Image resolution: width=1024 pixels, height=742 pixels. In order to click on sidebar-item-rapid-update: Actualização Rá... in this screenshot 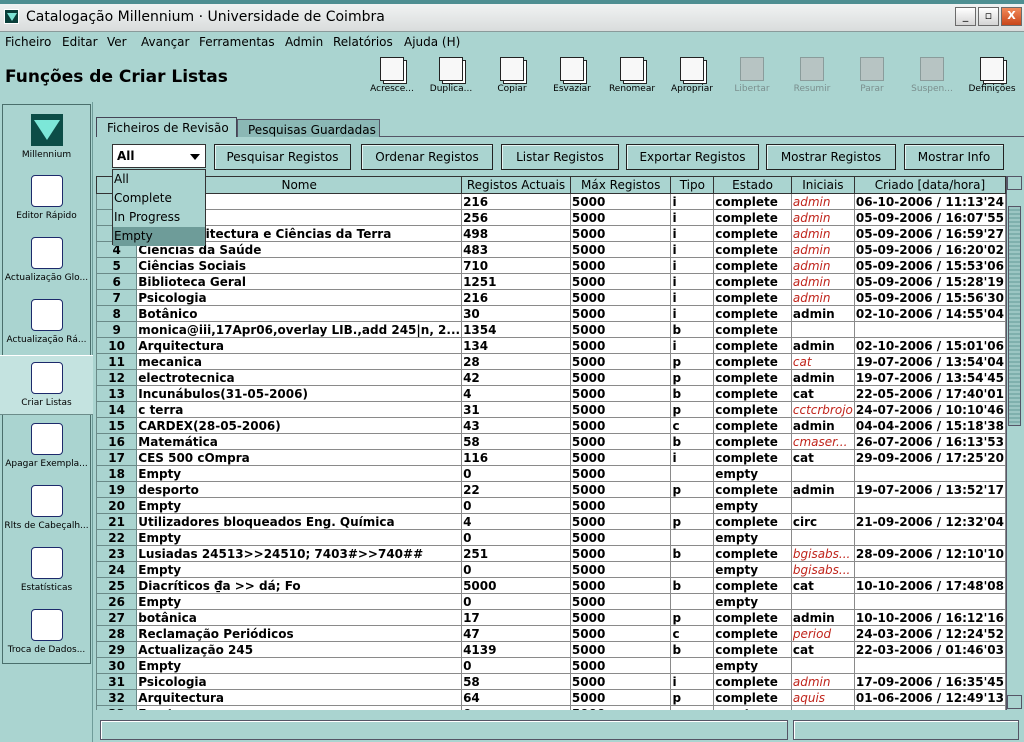, I will do `click(46, 323)`.